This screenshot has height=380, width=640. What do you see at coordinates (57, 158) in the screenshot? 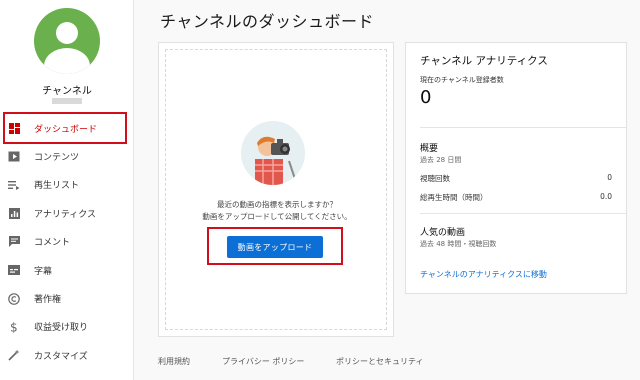
I see `sidebar-item-label: コンテンツ` at bounding box center [57, 158].